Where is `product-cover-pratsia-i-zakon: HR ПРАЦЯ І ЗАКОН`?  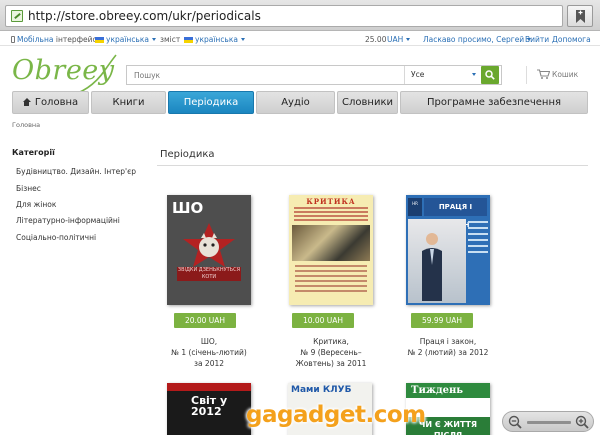
product-cover-pratsia-i-zakon: HR ПРАЦЯ І ЗАКОН is located at coordinates (448, 250).